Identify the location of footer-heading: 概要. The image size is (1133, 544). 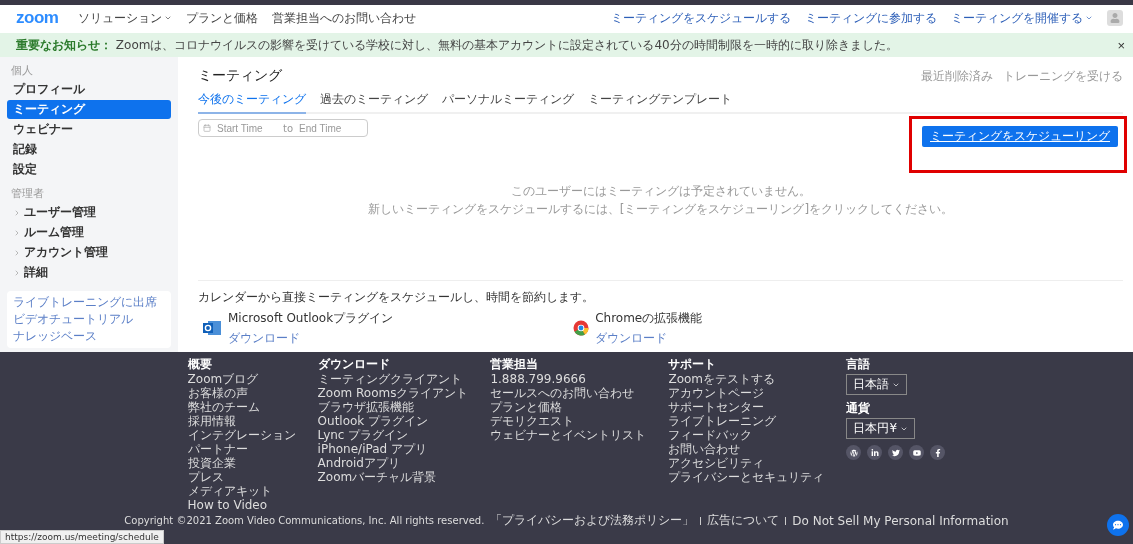
(200, 364).